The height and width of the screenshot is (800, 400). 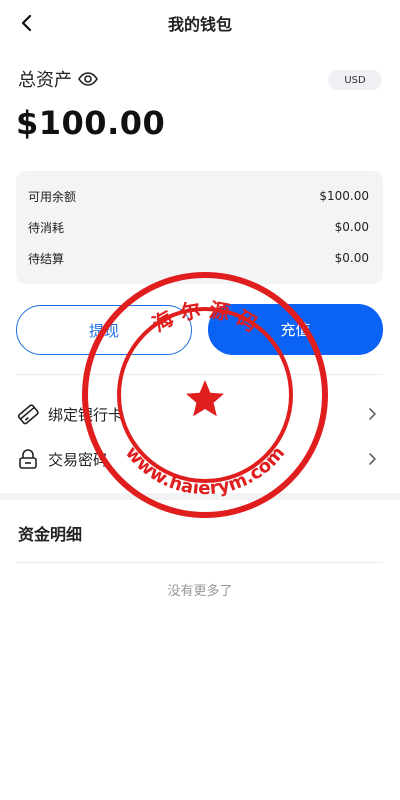 I want to click on balance-row-value: $100.00, so click(x=344, y=196).